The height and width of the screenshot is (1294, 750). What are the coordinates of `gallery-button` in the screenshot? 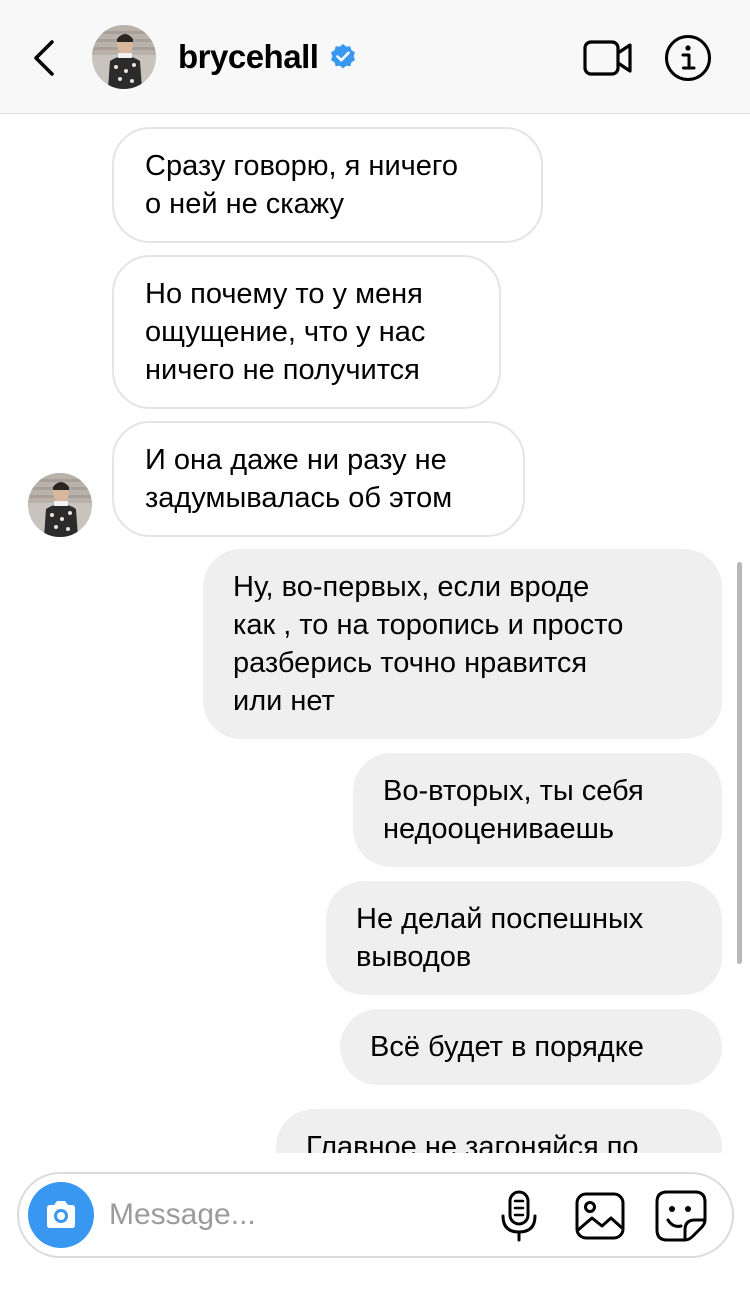 It's located at (600, 1216).